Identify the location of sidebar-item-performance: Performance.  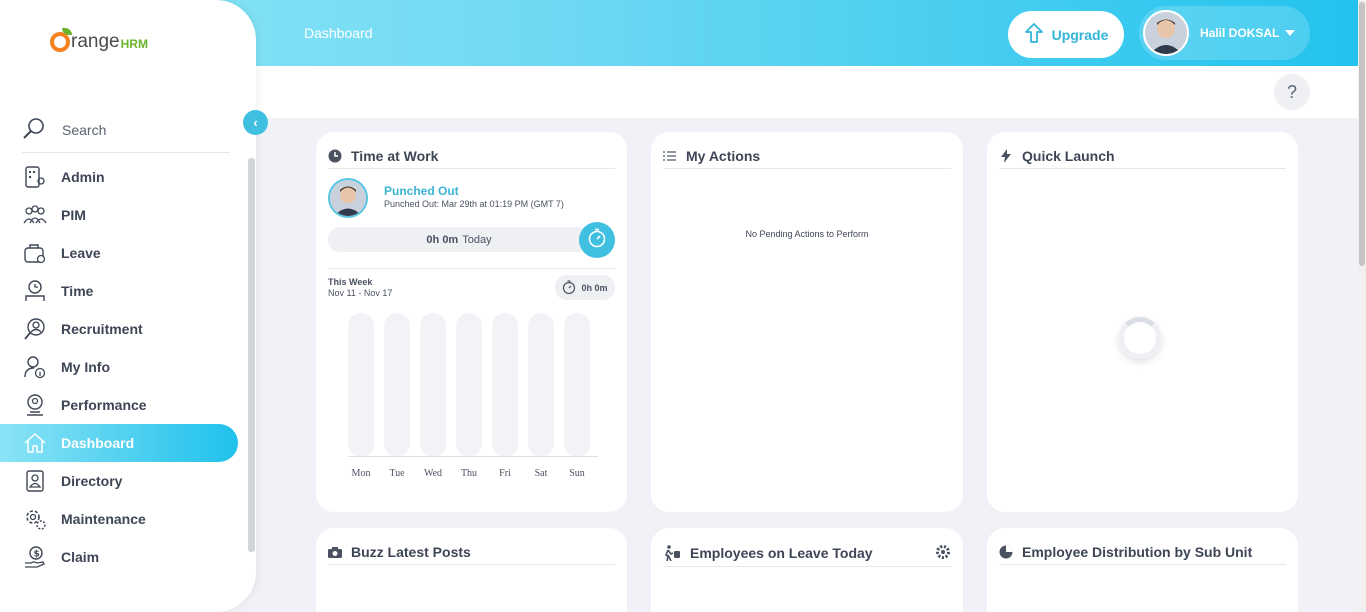
(120, 405).